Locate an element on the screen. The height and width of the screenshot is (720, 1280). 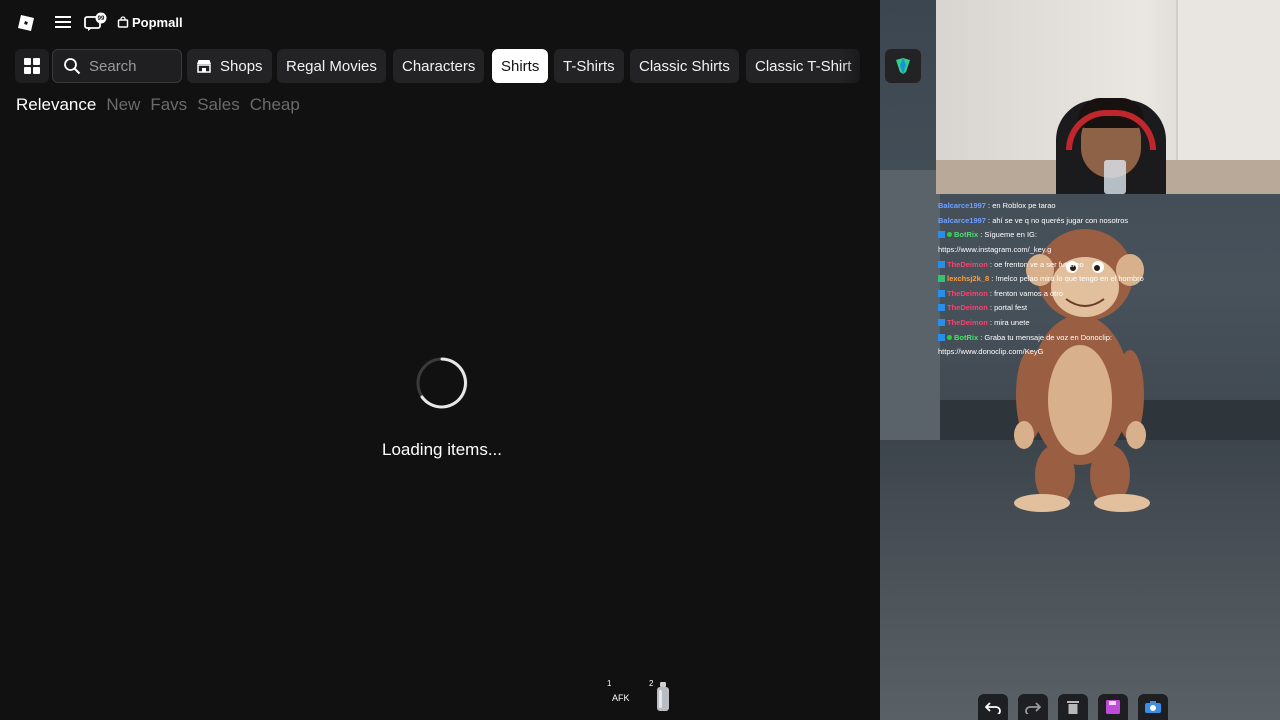
gem-button is located at coordinates (903, 66).